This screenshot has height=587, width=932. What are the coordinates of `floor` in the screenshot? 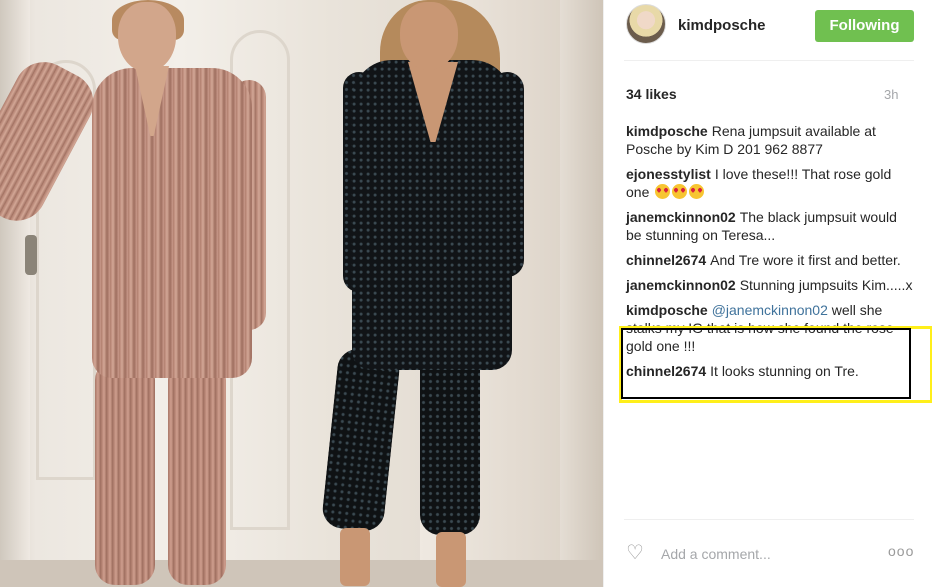 It's located at (301, 573).